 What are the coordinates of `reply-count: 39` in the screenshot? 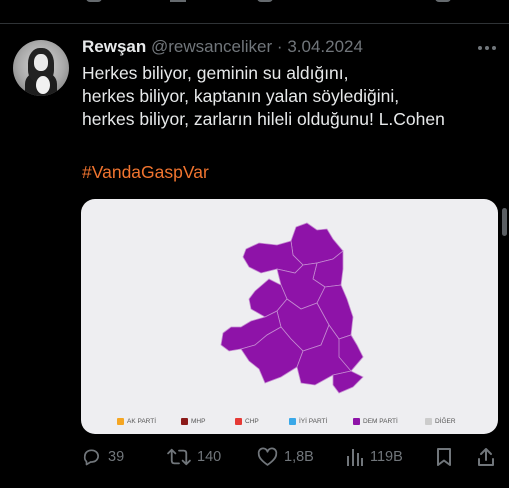 It's located at (116, 457).